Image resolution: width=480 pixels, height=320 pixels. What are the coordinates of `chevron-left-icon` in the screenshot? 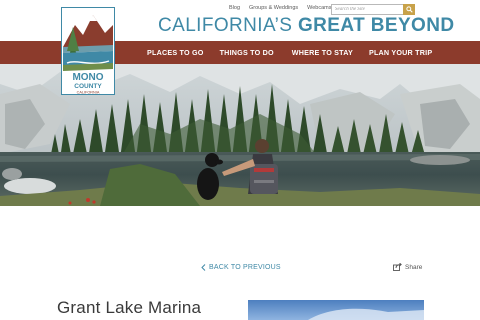 It's located at (203, 267).